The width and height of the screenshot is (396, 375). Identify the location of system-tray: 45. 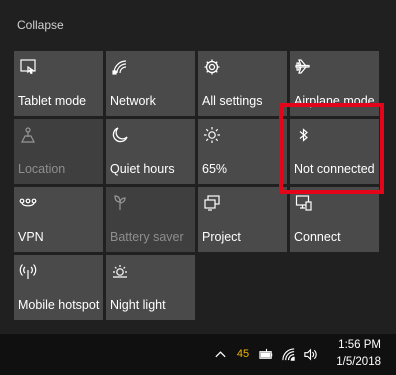
(265, 354).